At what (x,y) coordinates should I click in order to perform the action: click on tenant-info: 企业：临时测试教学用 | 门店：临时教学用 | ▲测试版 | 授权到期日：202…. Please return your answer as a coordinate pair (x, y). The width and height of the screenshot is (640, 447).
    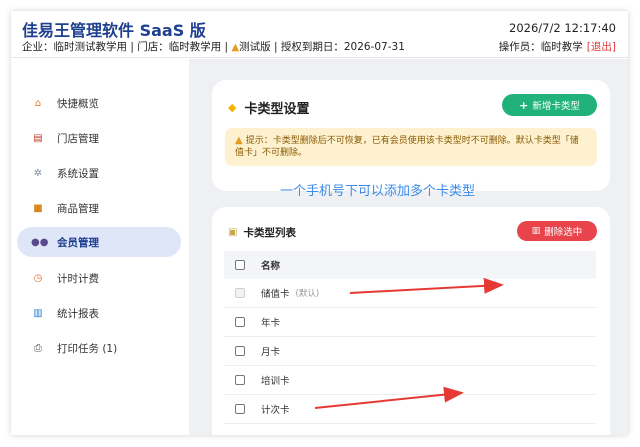
    Looking at the image, I should click on (213, 46).